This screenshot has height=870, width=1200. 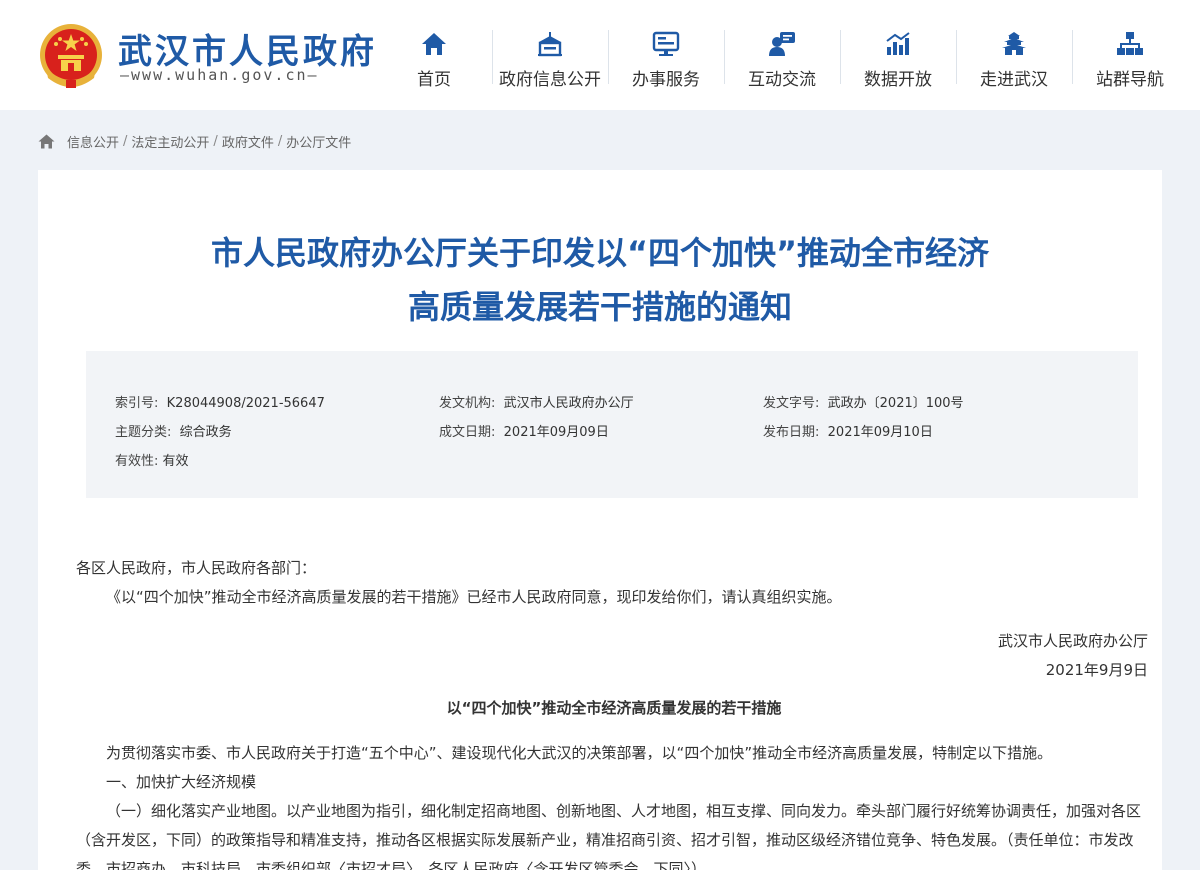 What do you see at coordinates (599, 307) in the screenshot?
I see `document-title-line: 高质量发展若干措施的通知` at bounding box center [599, 307].